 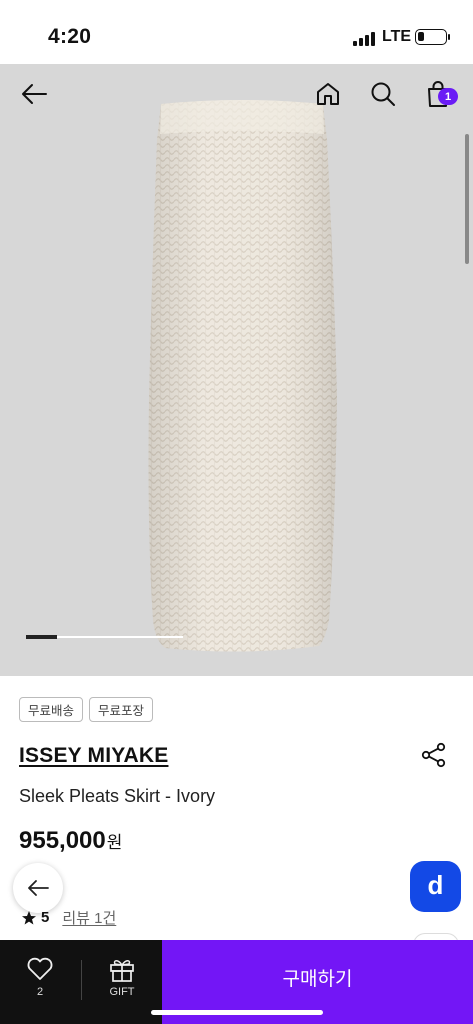 What do you see at coordinates (89, 917) in the screenshot?
I see `reviews-link: 리뷰 1건` at bounding box center [89, 917].